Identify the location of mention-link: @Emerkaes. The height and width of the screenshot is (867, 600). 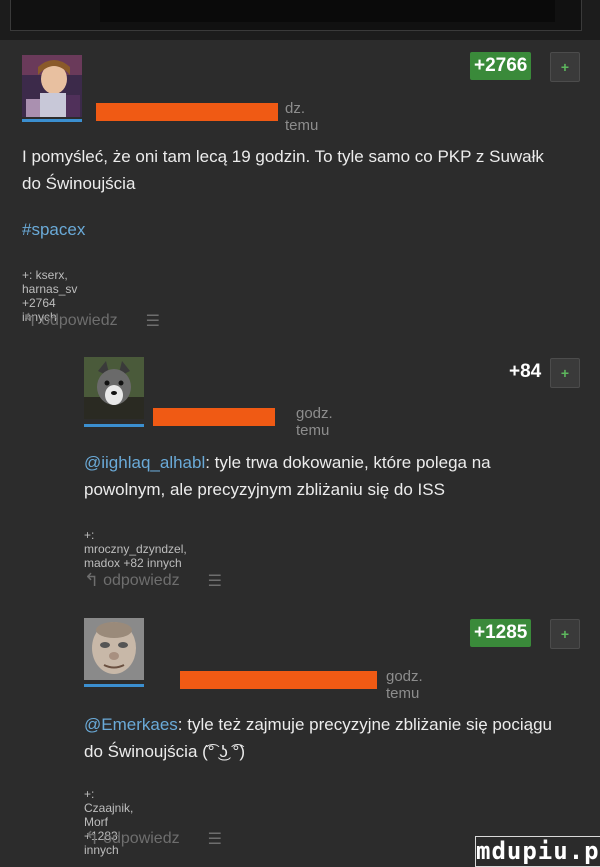
(131, 724).